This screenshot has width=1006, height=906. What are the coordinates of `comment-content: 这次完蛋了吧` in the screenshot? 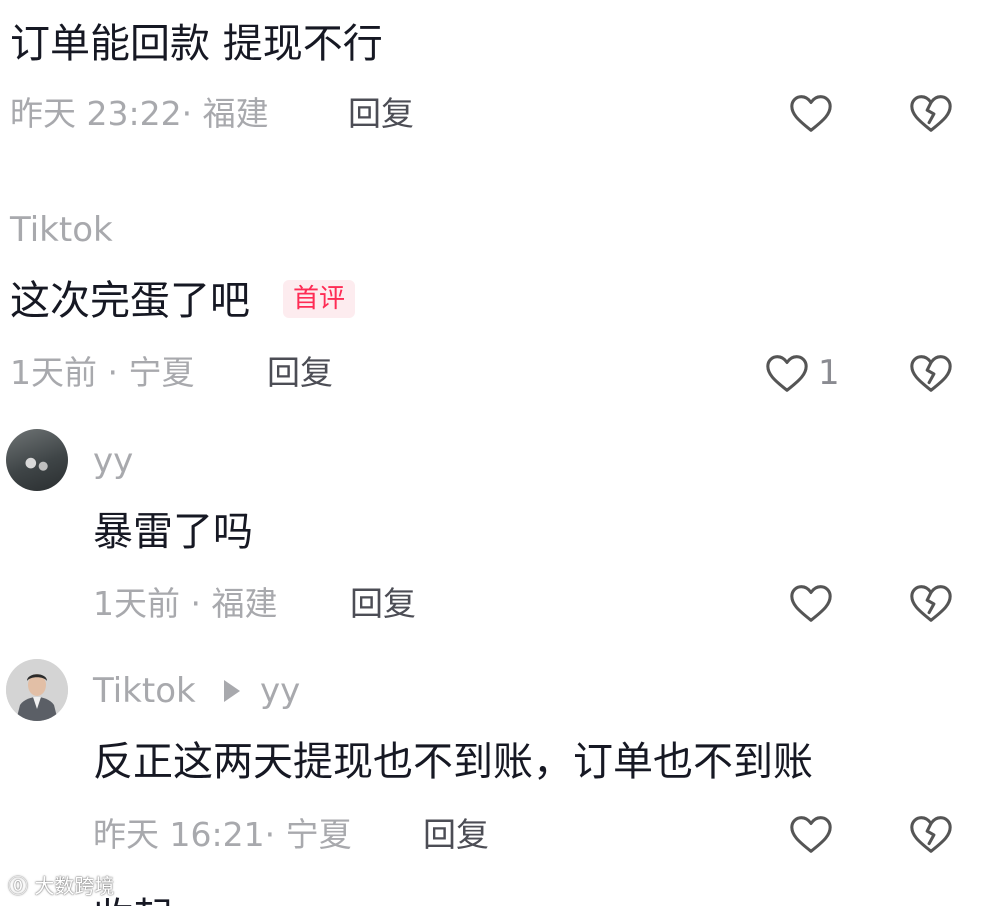 It's located at (130, 301).